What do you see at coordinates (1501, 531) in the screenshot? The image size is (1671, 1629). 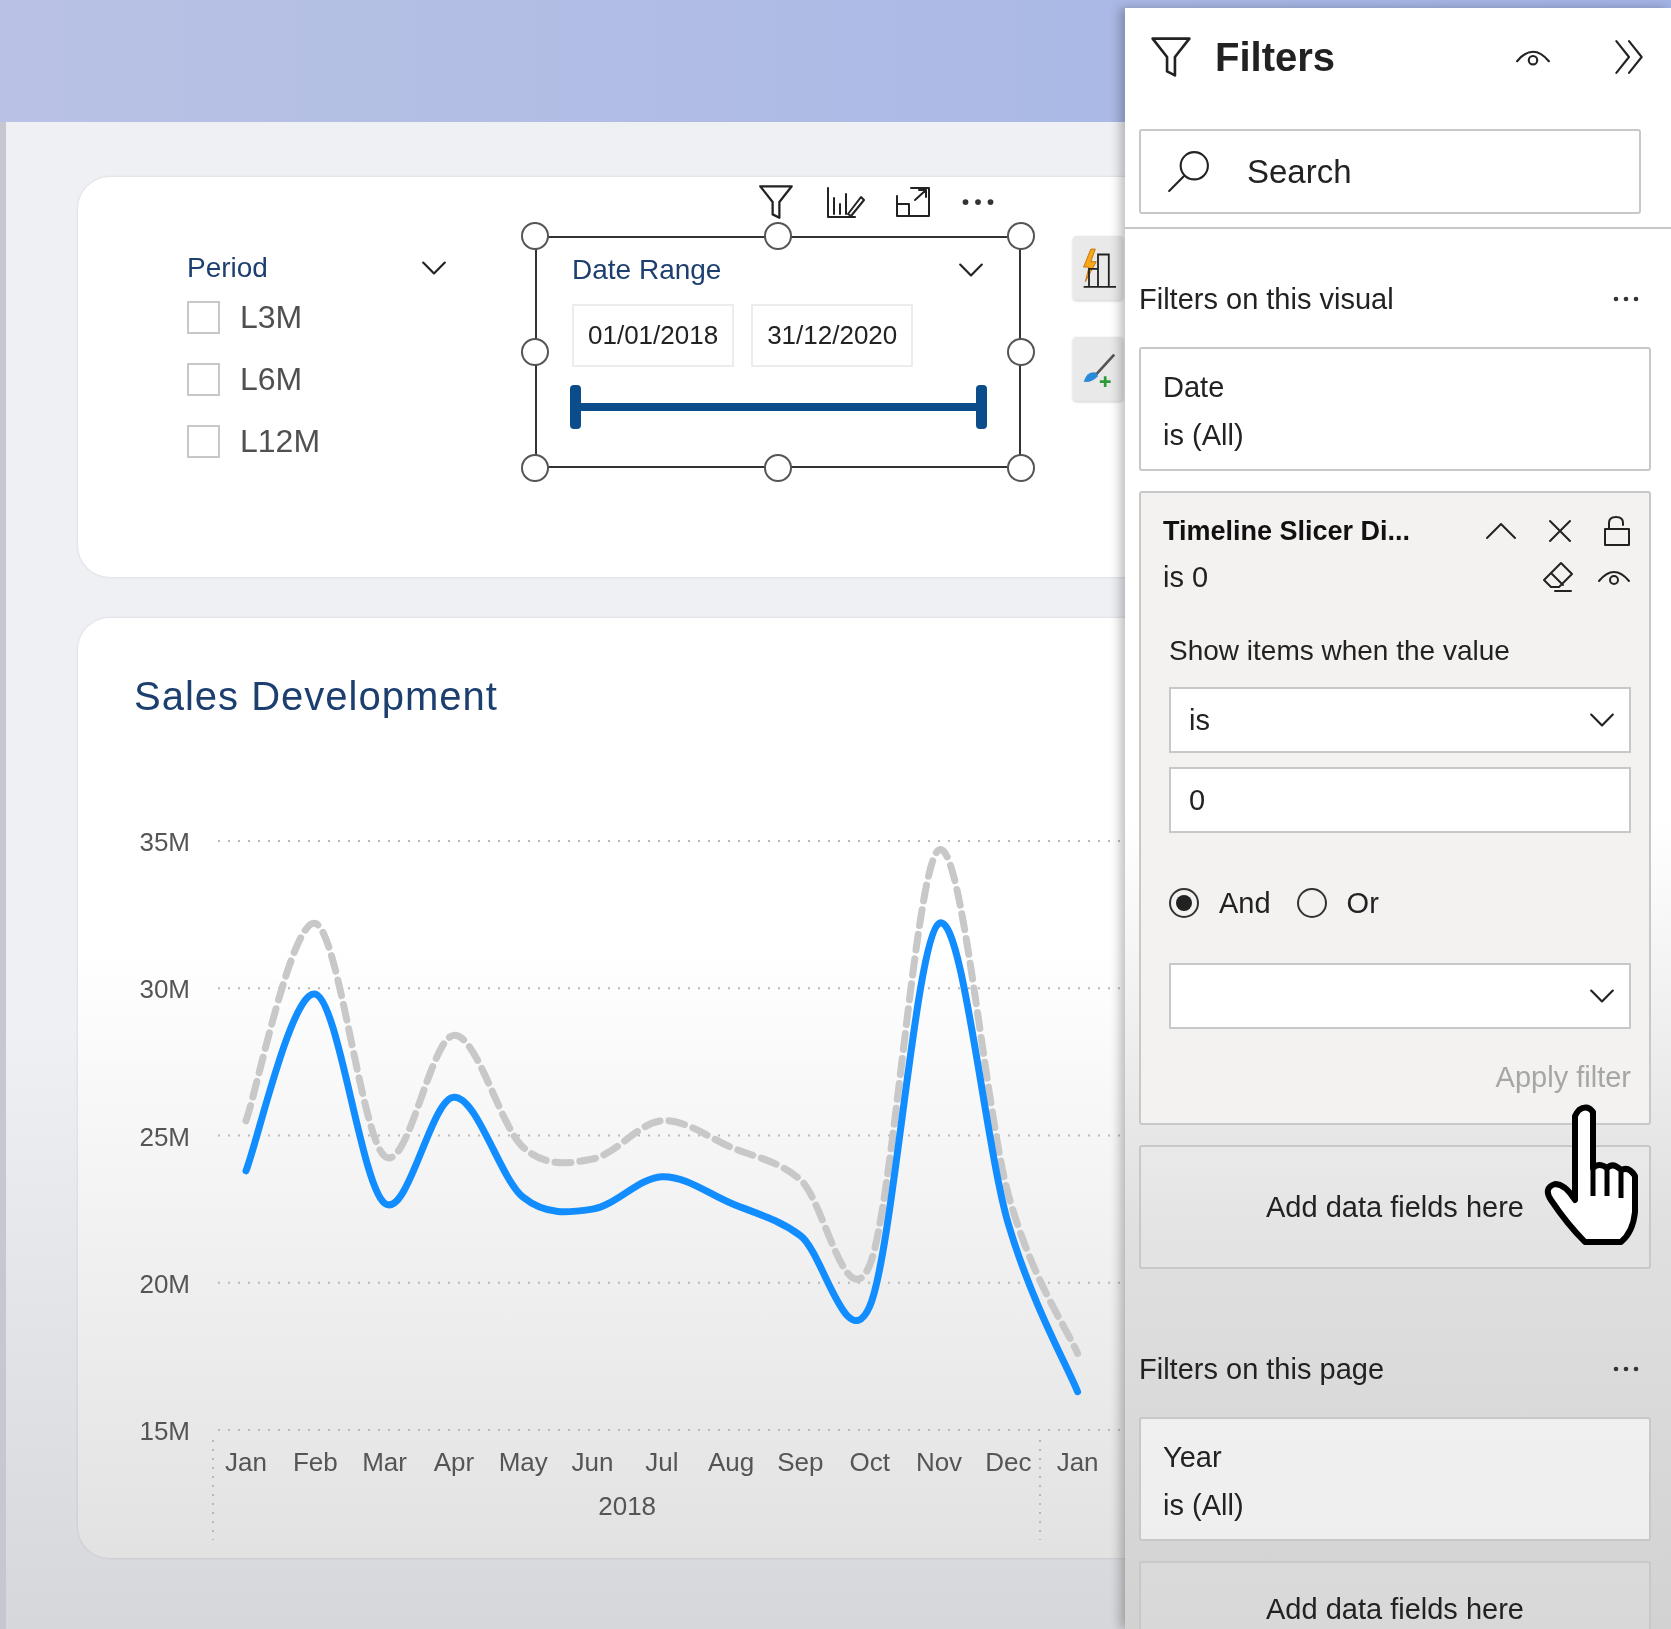 I see `chevron-up-icon` at bounding box center [1501, 531].